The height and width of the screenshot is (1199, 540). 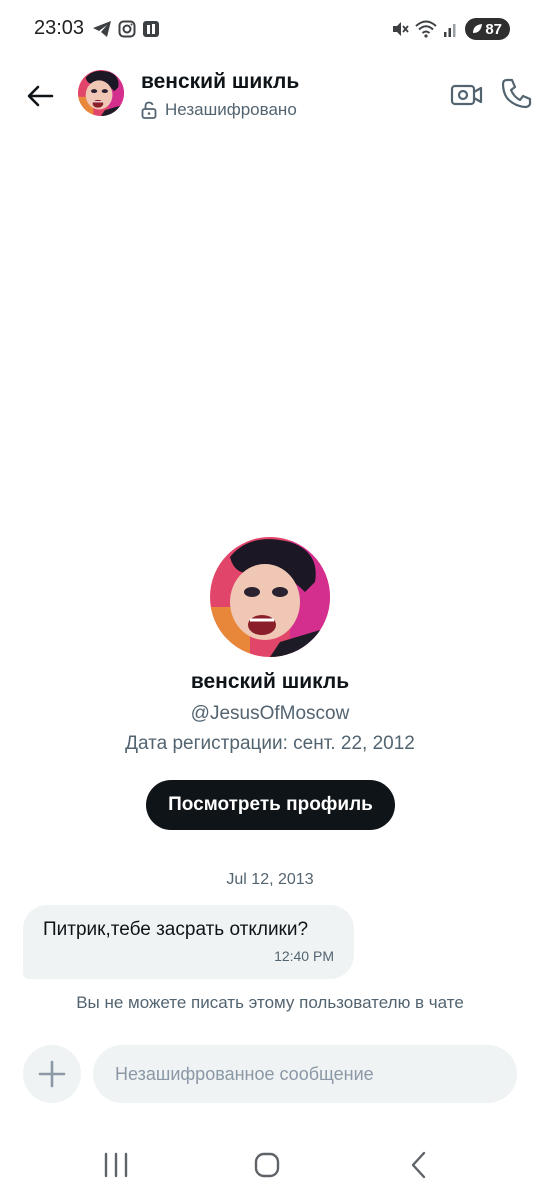 I want to click on message-bubble: Питрик,тебе засрать отклики? 12:40 PM, so click(x=188, y=942).